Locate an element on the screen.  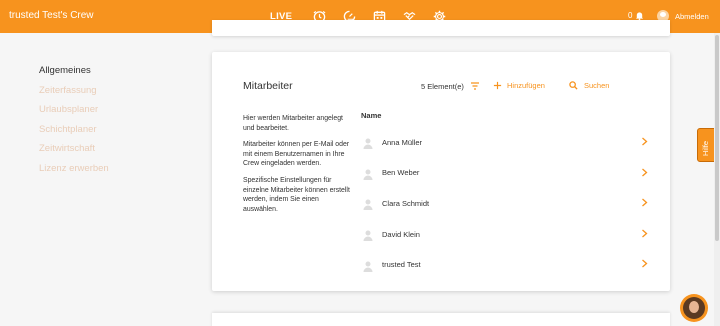
employee-row: Anna Müller is located at coordinates (507, 142).